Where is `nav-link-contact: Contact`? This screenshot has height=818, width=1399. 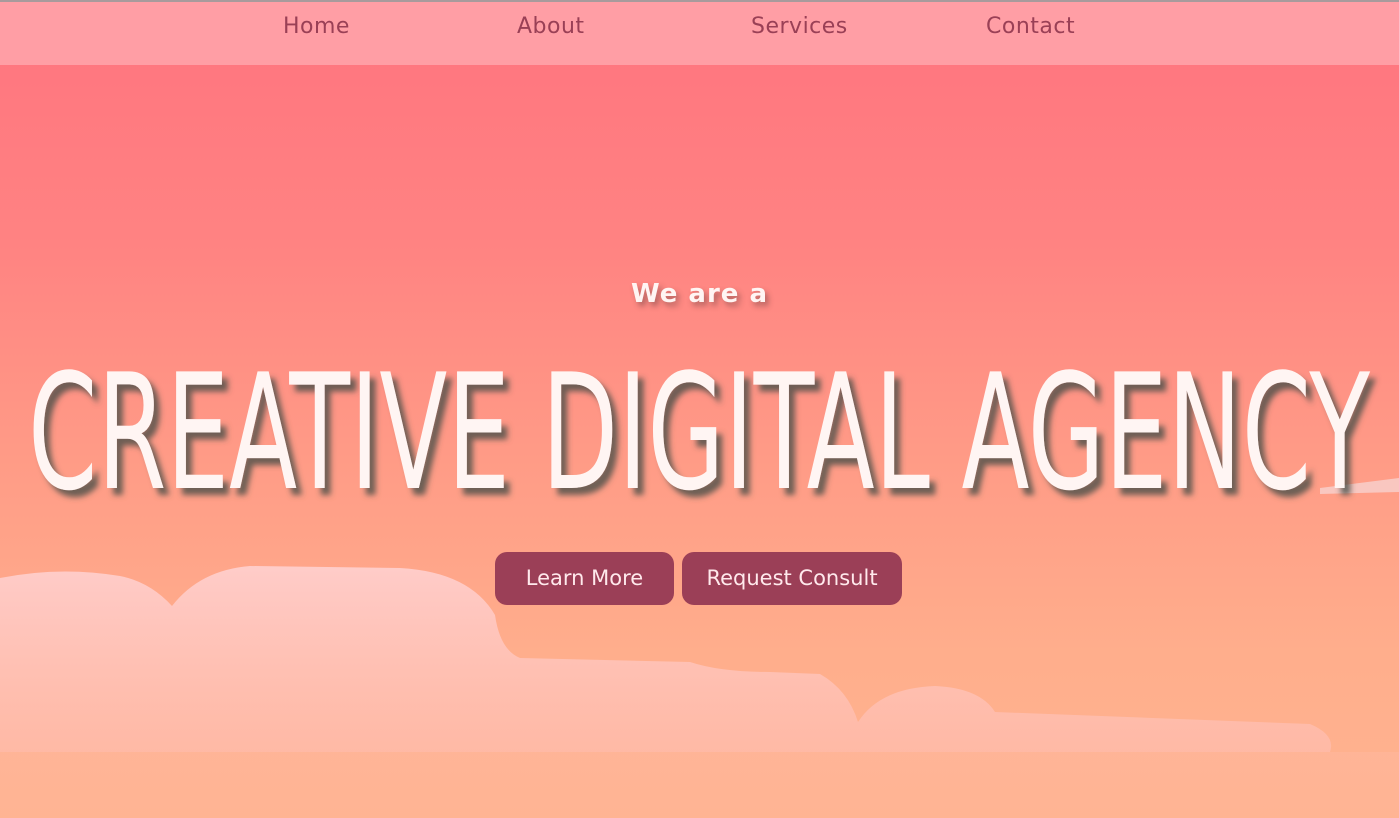
nav-link-contact: Contact is located at coordinates (1030, 26).